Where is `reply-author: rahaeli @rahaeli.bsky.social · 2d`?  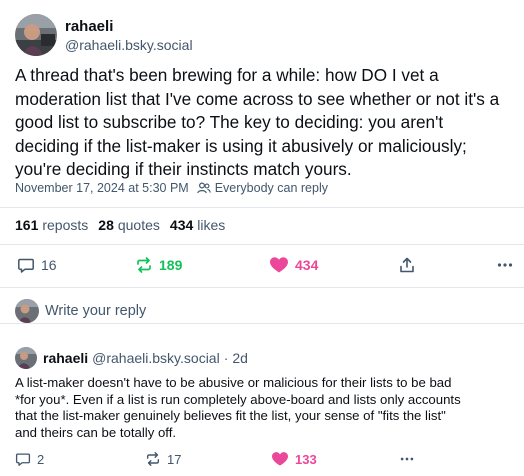
reply-author: rahaeli @rahaeli.bsky.social · 2d is located at coordinates (131, 358).